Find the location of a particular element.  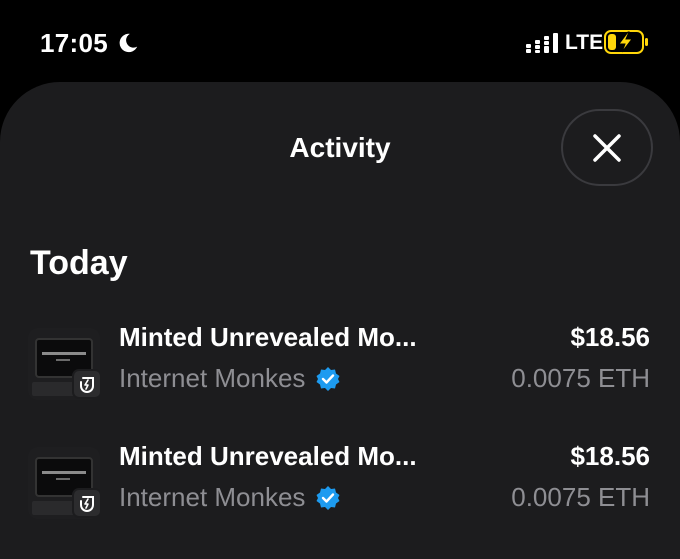

close-icon is located at coordinates (607, 147).